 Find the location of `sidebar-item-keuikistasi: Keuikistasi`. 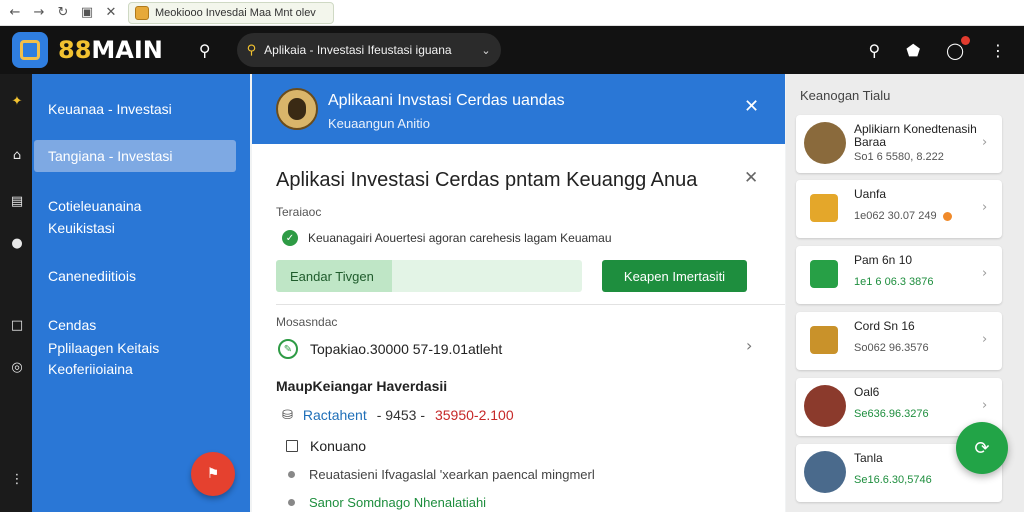

sidebar-item-keuikistasi: Keuikistasi is located at coordinates (81, 228).